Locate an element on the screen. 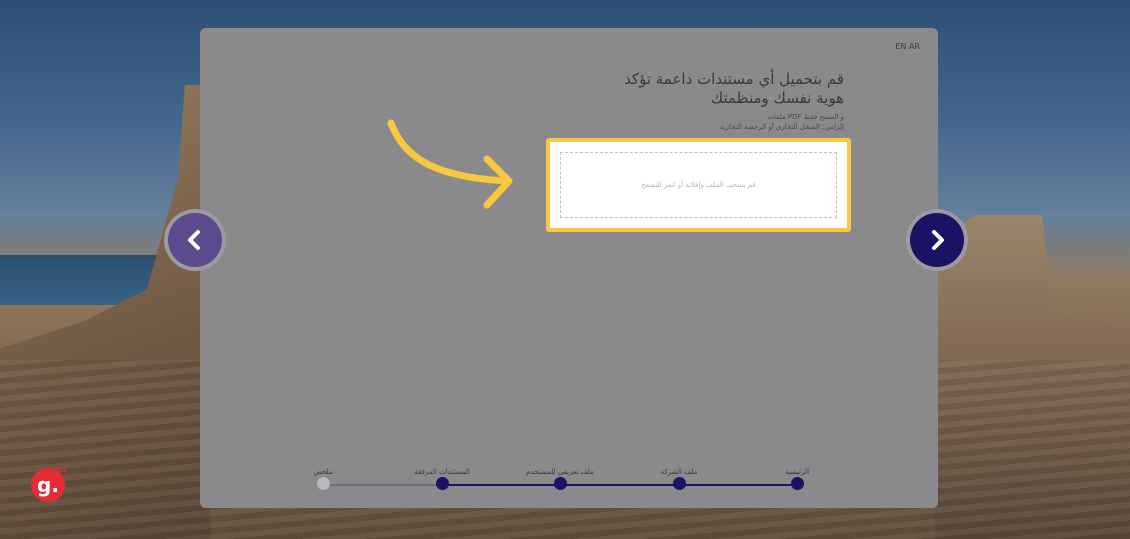 This screenshot has height=539, width=1130. chevron-right-icon is located at coordinates (937, 240).